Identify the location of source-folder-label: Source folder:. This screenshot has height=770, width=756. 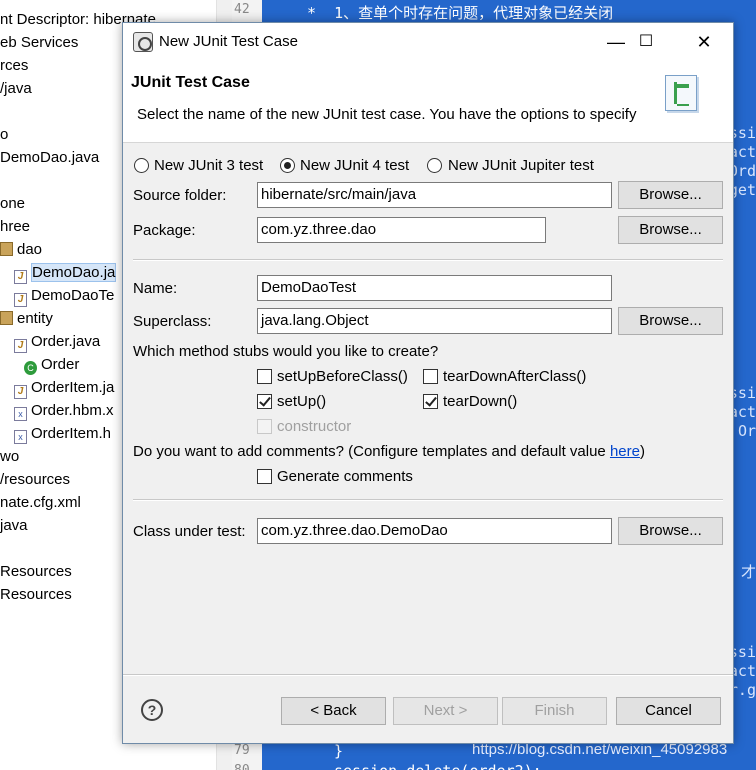
(180, 195).